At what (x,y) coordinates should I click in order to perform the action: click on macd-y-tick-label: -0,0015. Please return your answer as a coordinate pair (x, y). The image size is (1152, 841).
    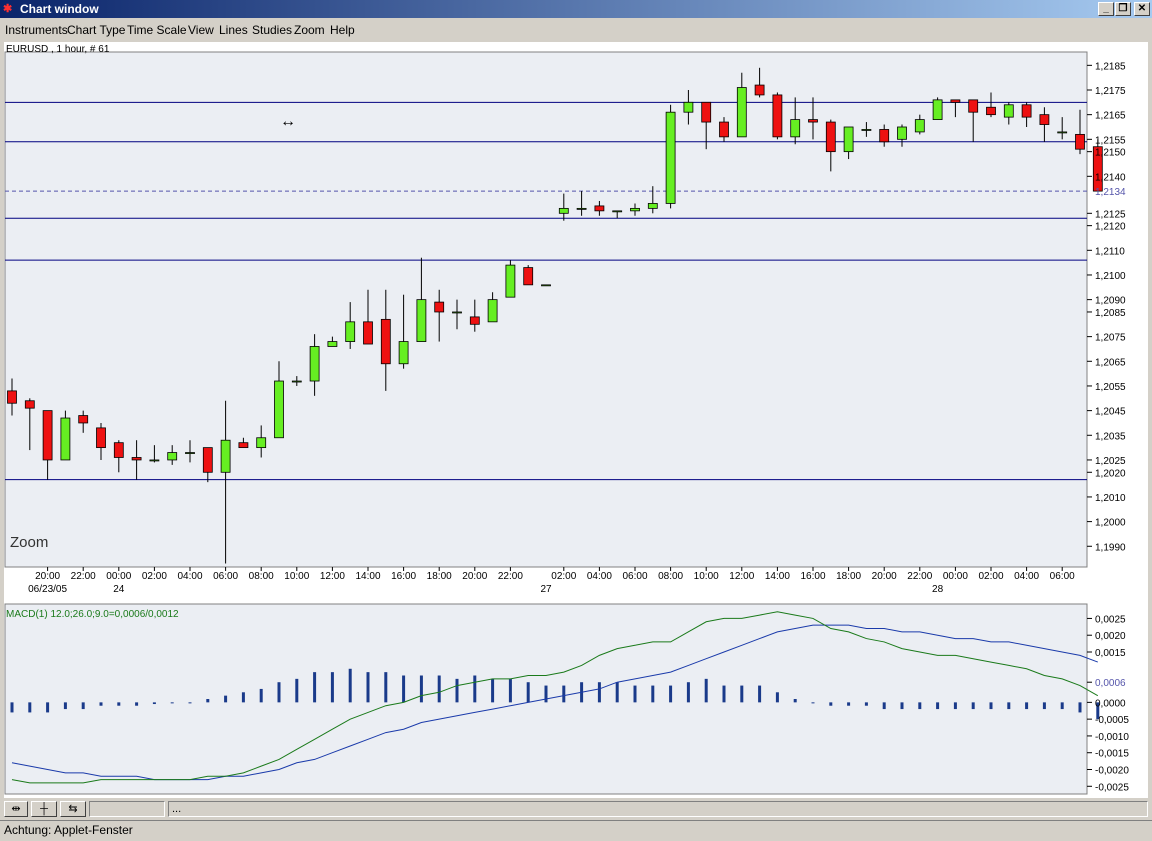
    Looking at the image, I should click on (1112, 754).